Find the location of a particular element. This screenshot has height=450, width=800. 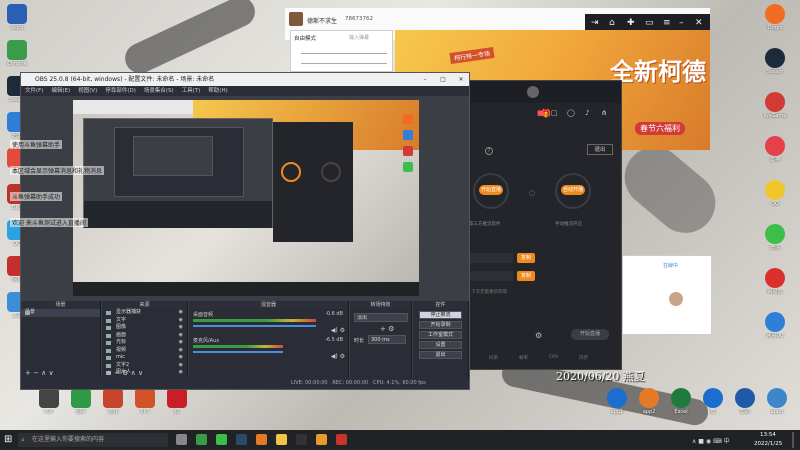

tv-icon: ▭ is located at coordinates (649, 23).